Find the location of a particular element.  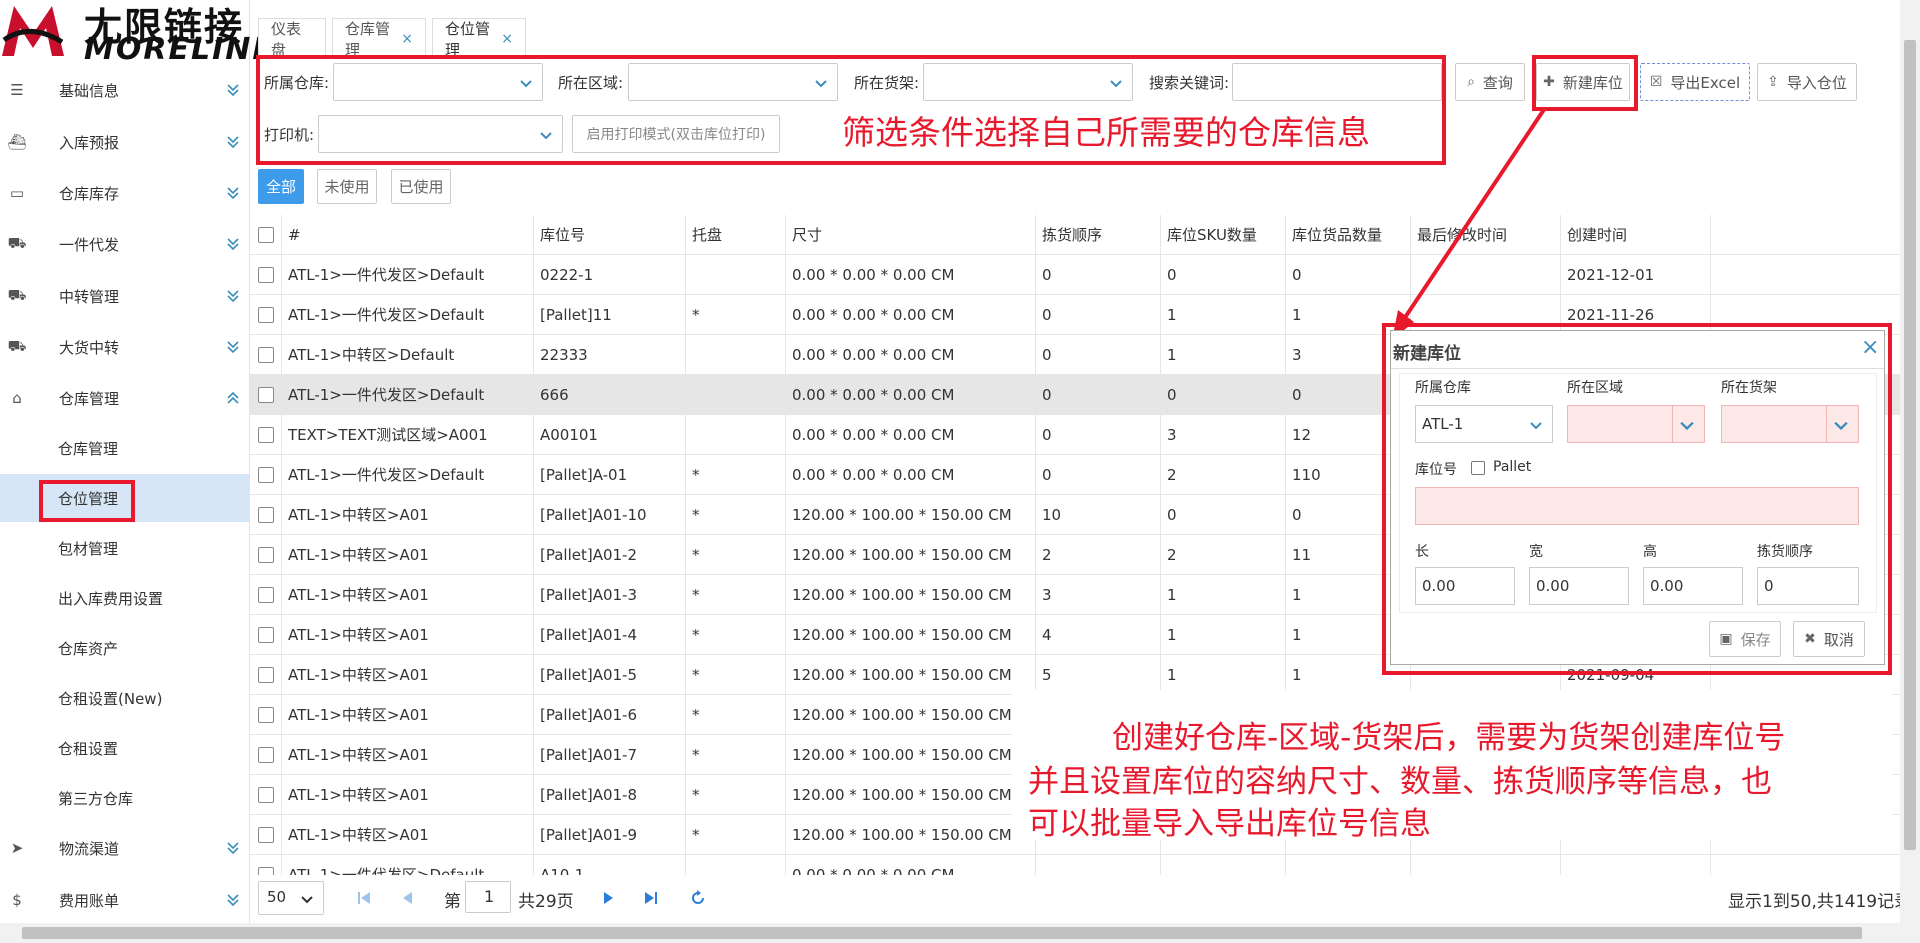

table-cell: 666 is located at coordinates (610, 395).